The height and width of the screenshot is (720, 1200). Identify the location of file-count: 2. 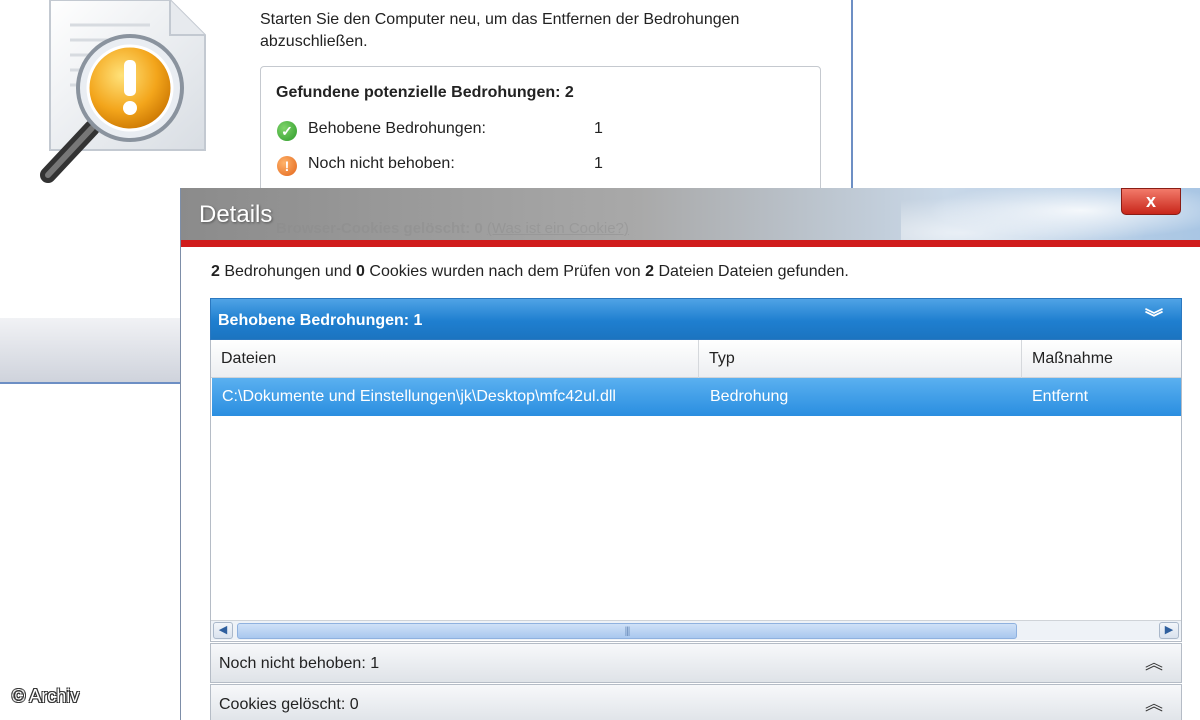
(649, 271).